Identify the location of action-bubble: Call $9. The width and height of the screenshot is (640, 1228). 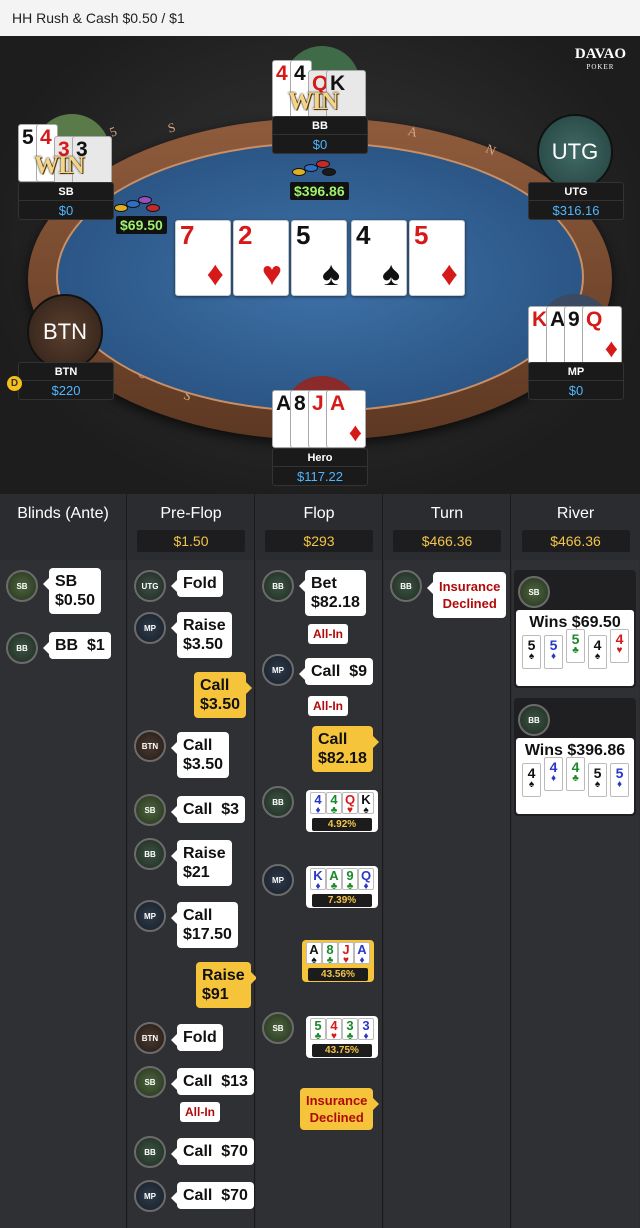
(336, 671).